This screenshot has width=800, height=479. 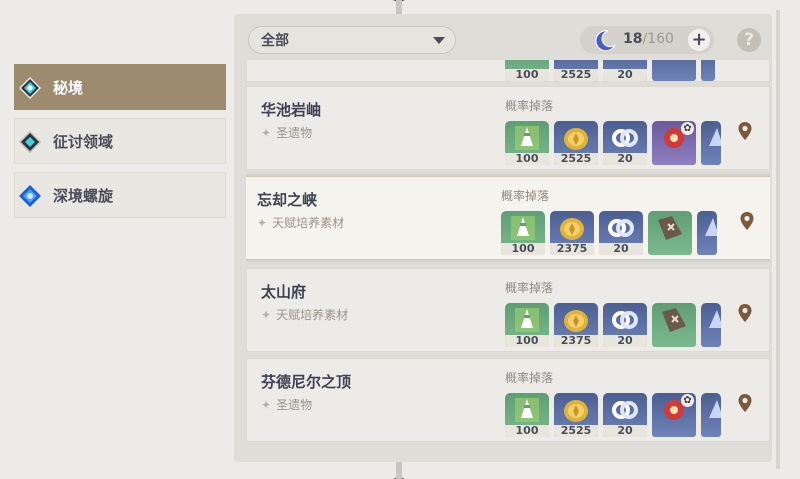 I want to click on domain-name: 芬德尼尔之顶, so click(x=306, y=382).